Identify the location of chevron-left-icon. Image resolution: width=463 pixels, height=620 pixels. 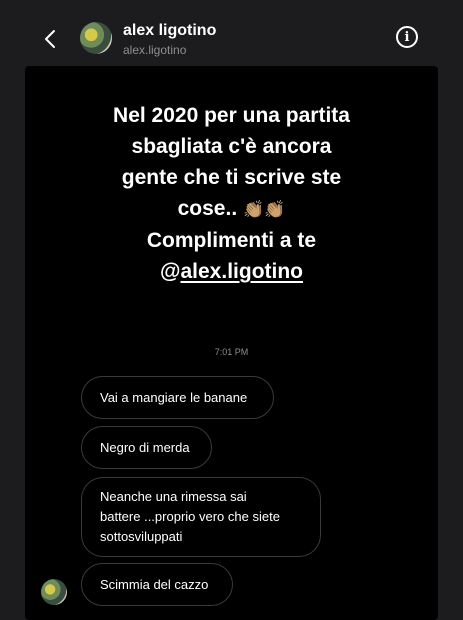
(50, 39).